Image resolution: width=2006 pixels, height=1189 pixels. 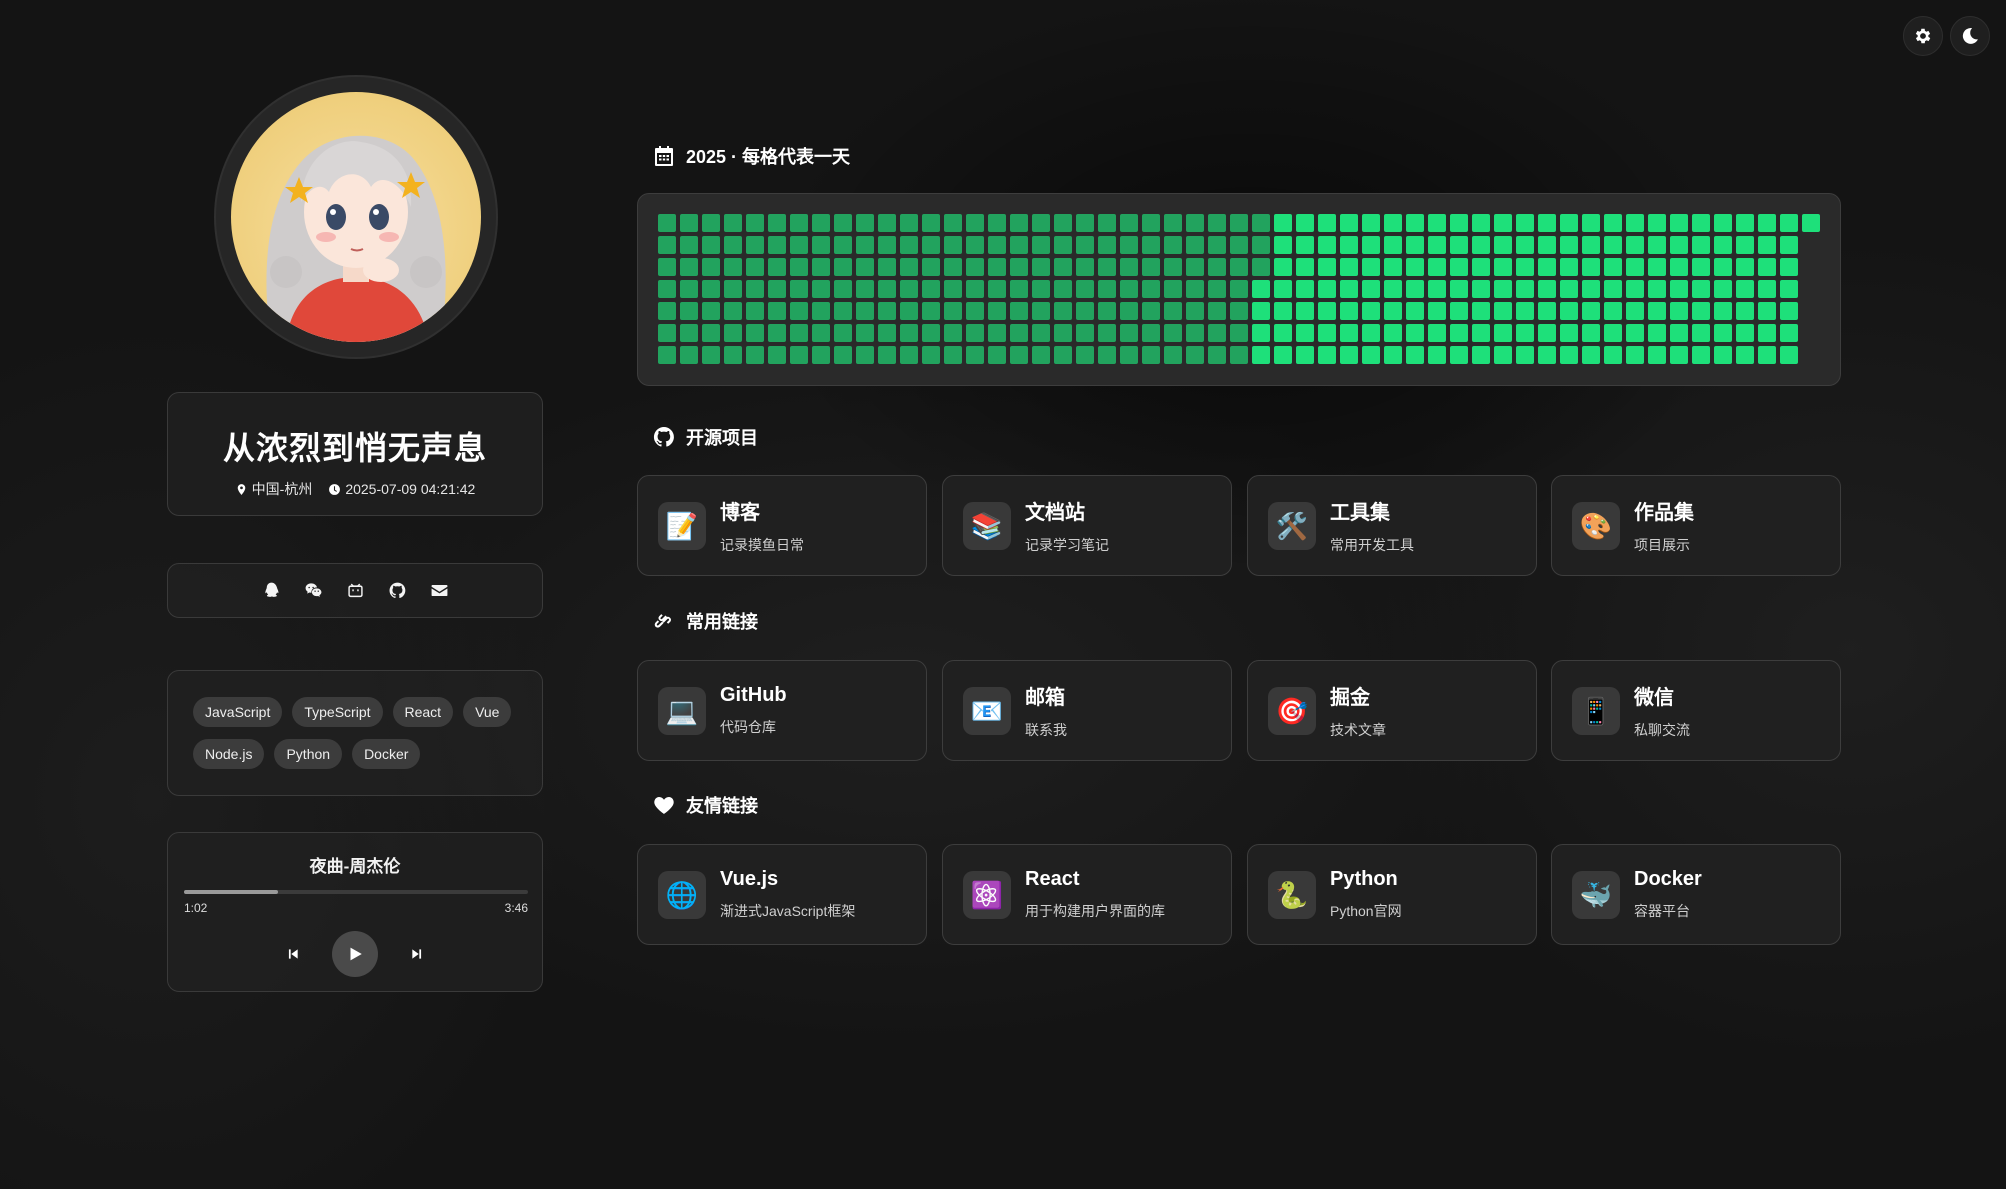 What do you see at coordinates (293, 954) in the screenshot?
I see `previous-button` at bounding box center [293, 954].